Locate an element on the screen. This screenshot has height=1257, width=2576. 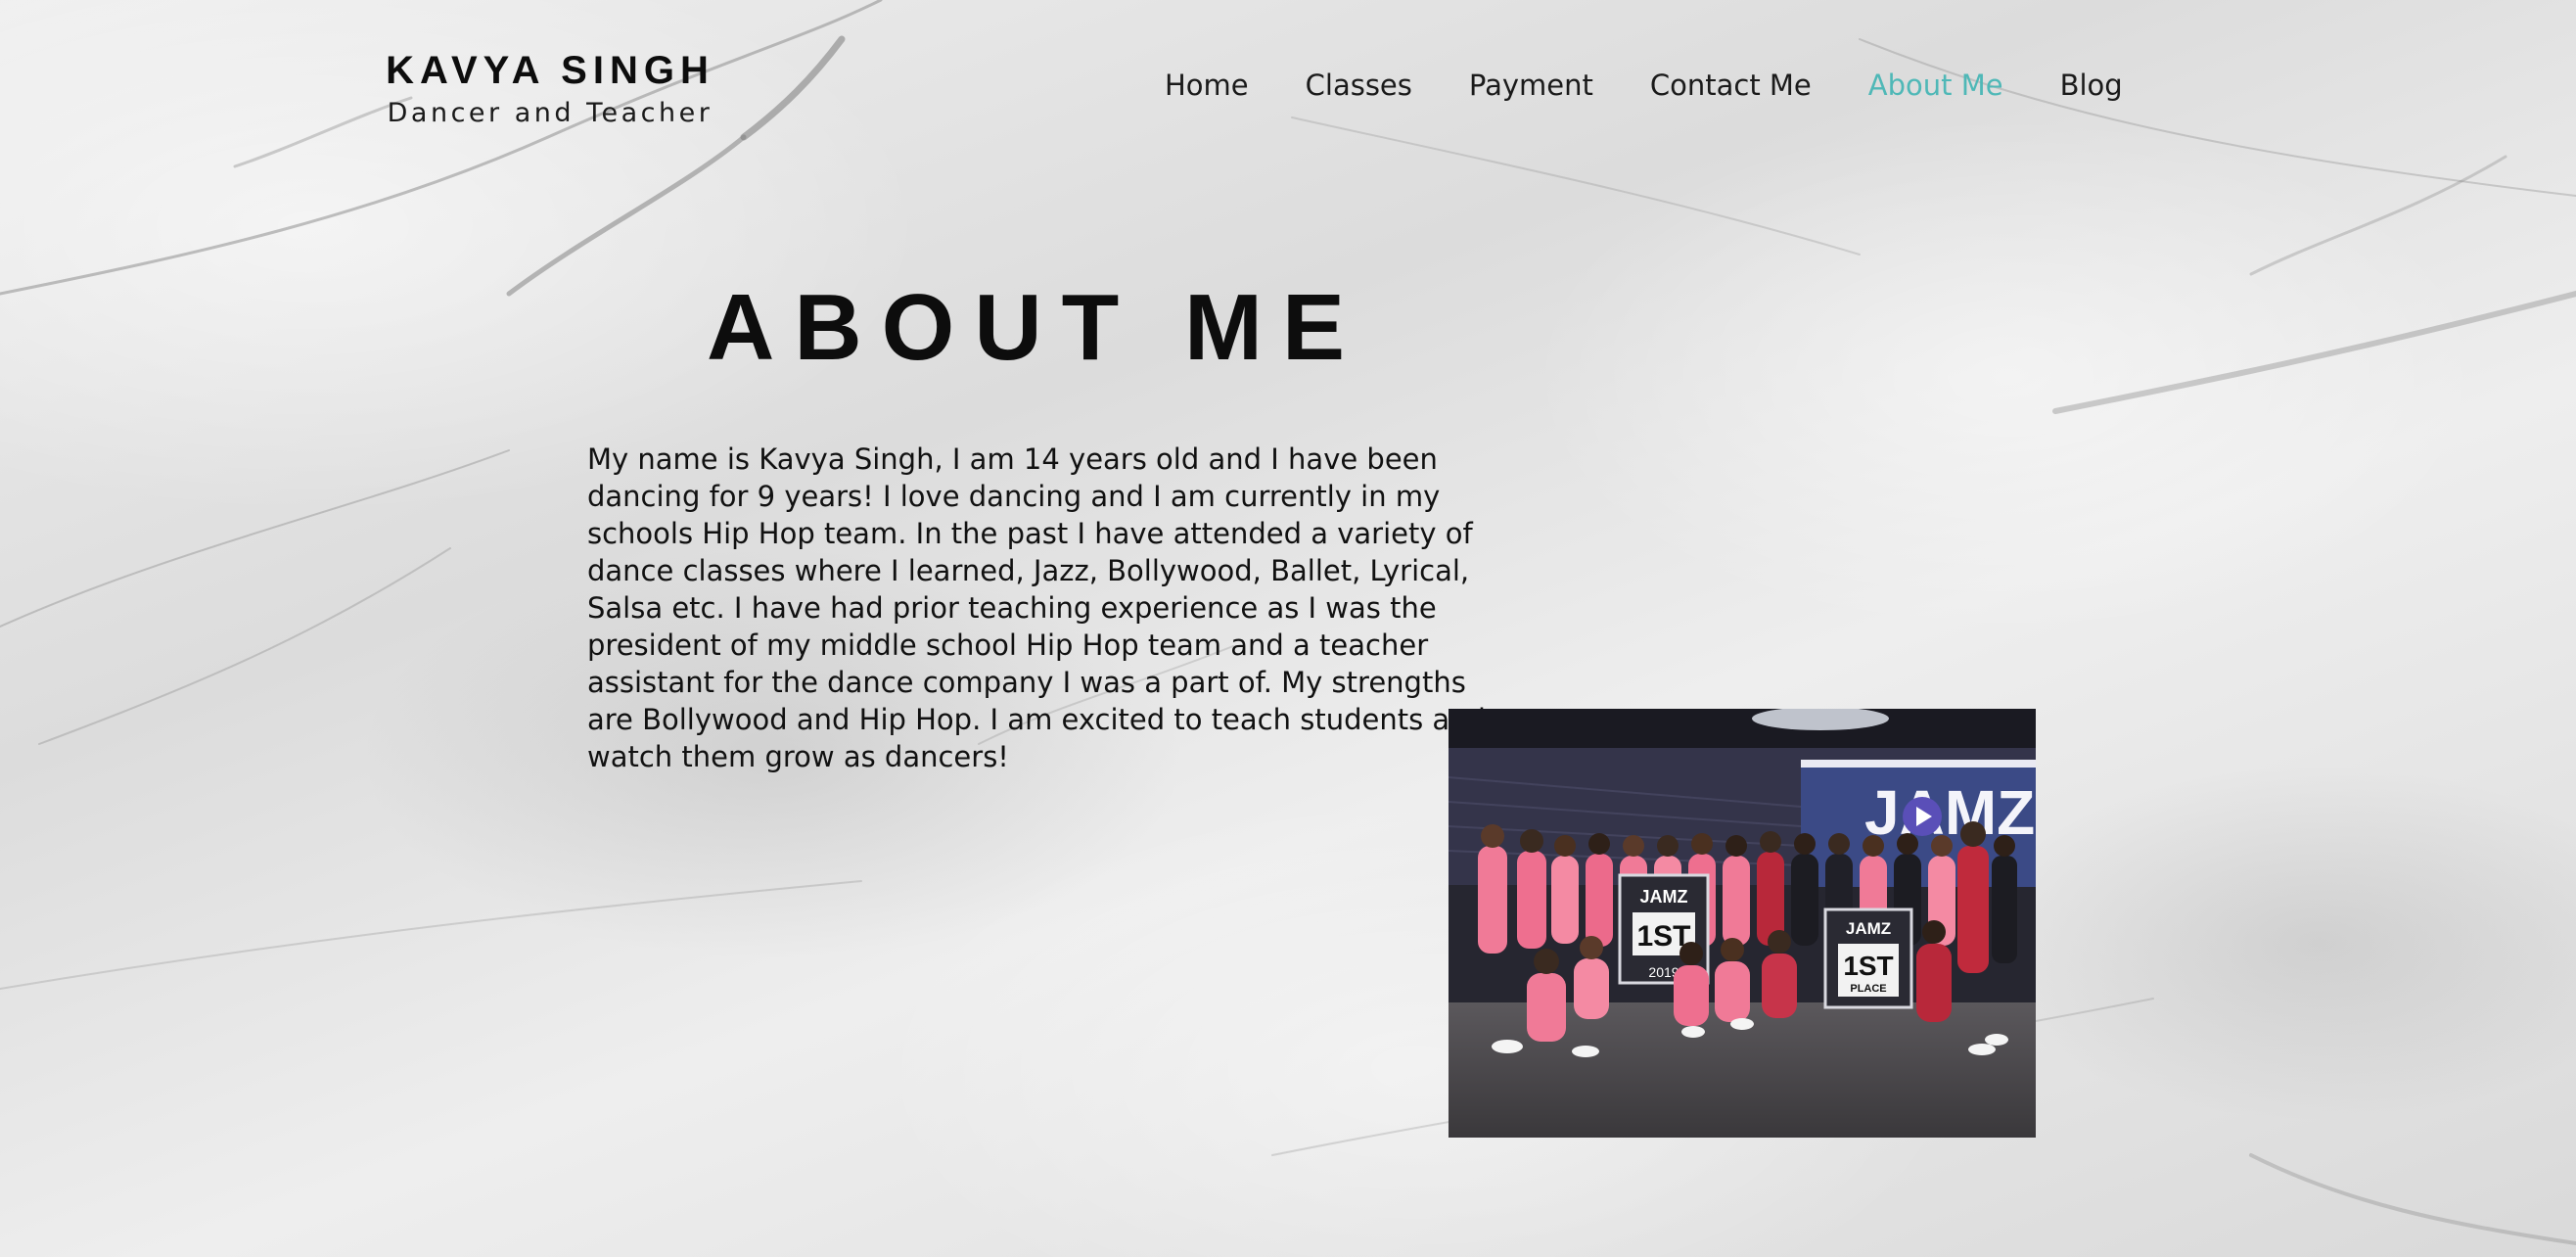
sign-jamz-left: JAMZ is located at coordinates (1664, 897).